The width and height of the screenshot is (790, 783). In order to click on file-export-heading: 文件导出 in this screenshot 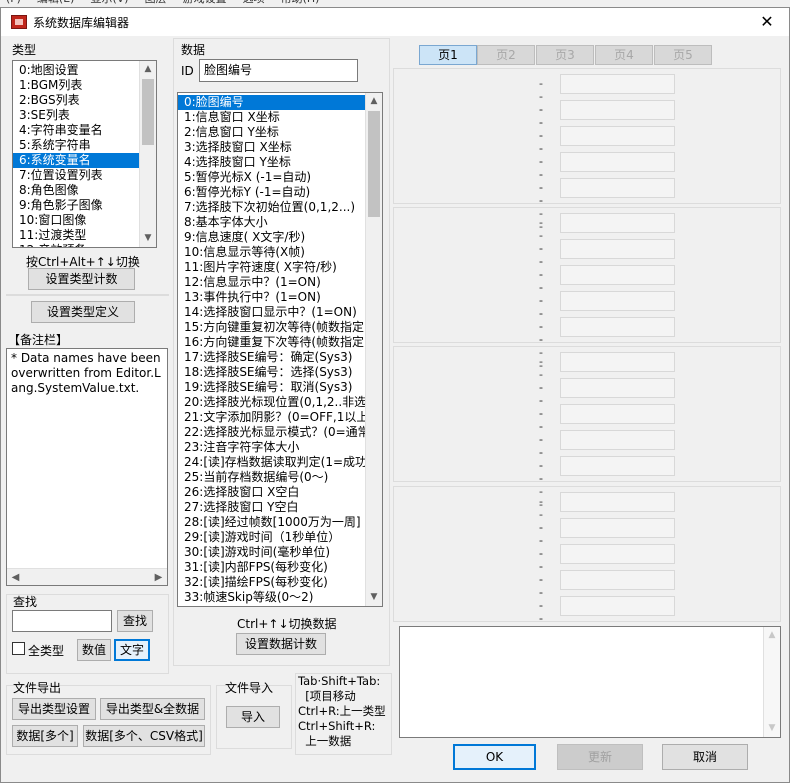, I will do `click(37, 688)`.